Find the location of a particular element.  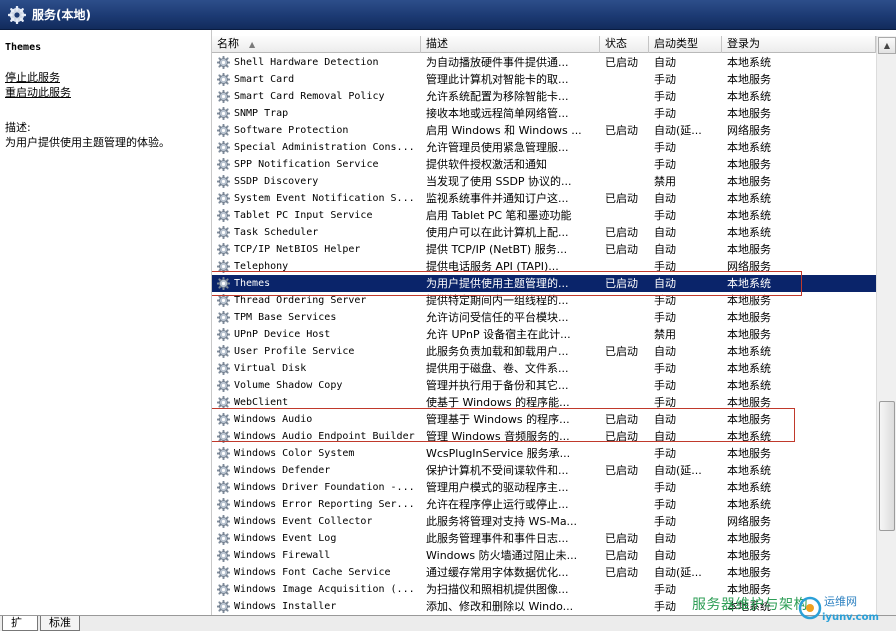

service-row: Task Scheduler 使用户可以在此计算机上配... 已启动 自动 本地系统 is located at coordinates (544, 232).